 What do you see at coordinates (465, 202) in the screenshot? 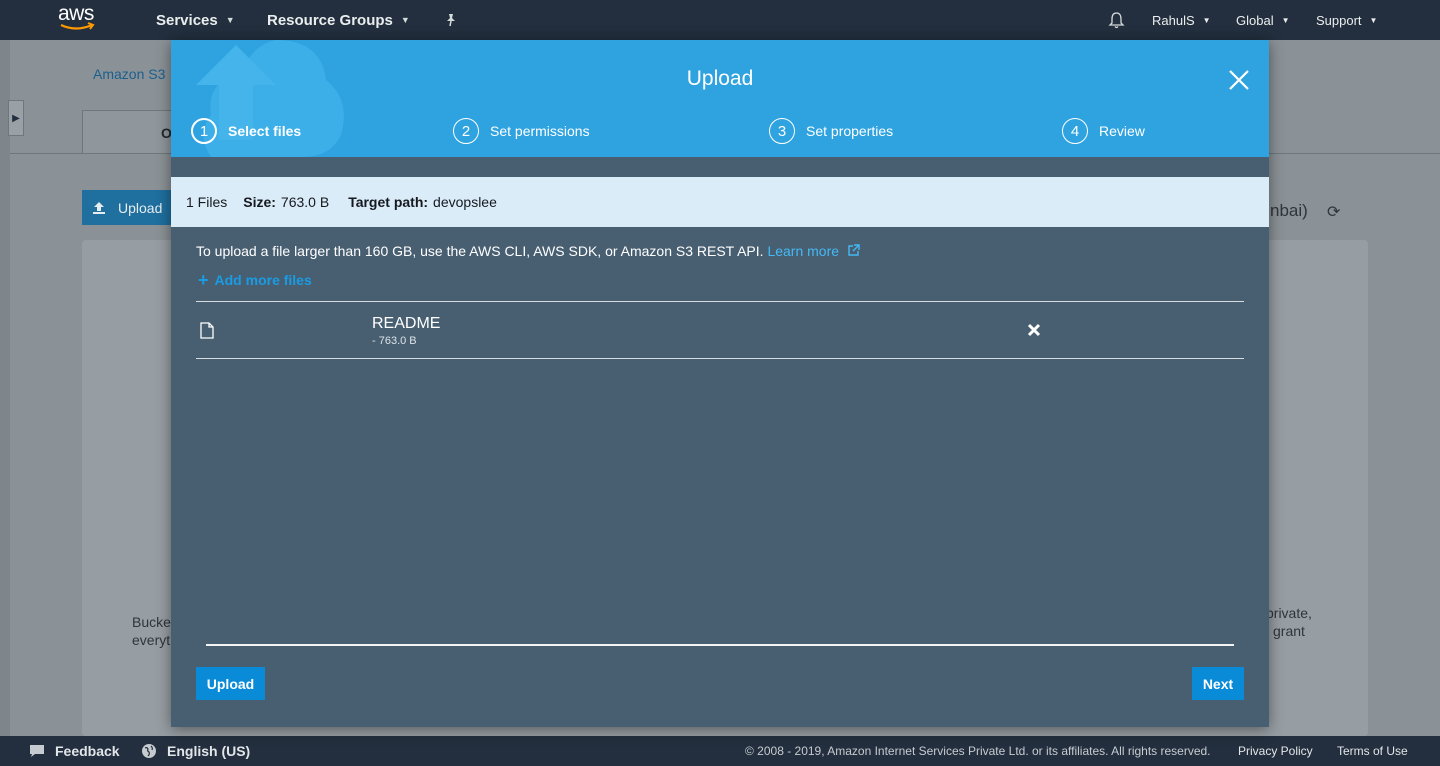
I see `target-path-value: devopslee` at bounding box center [465, 202].